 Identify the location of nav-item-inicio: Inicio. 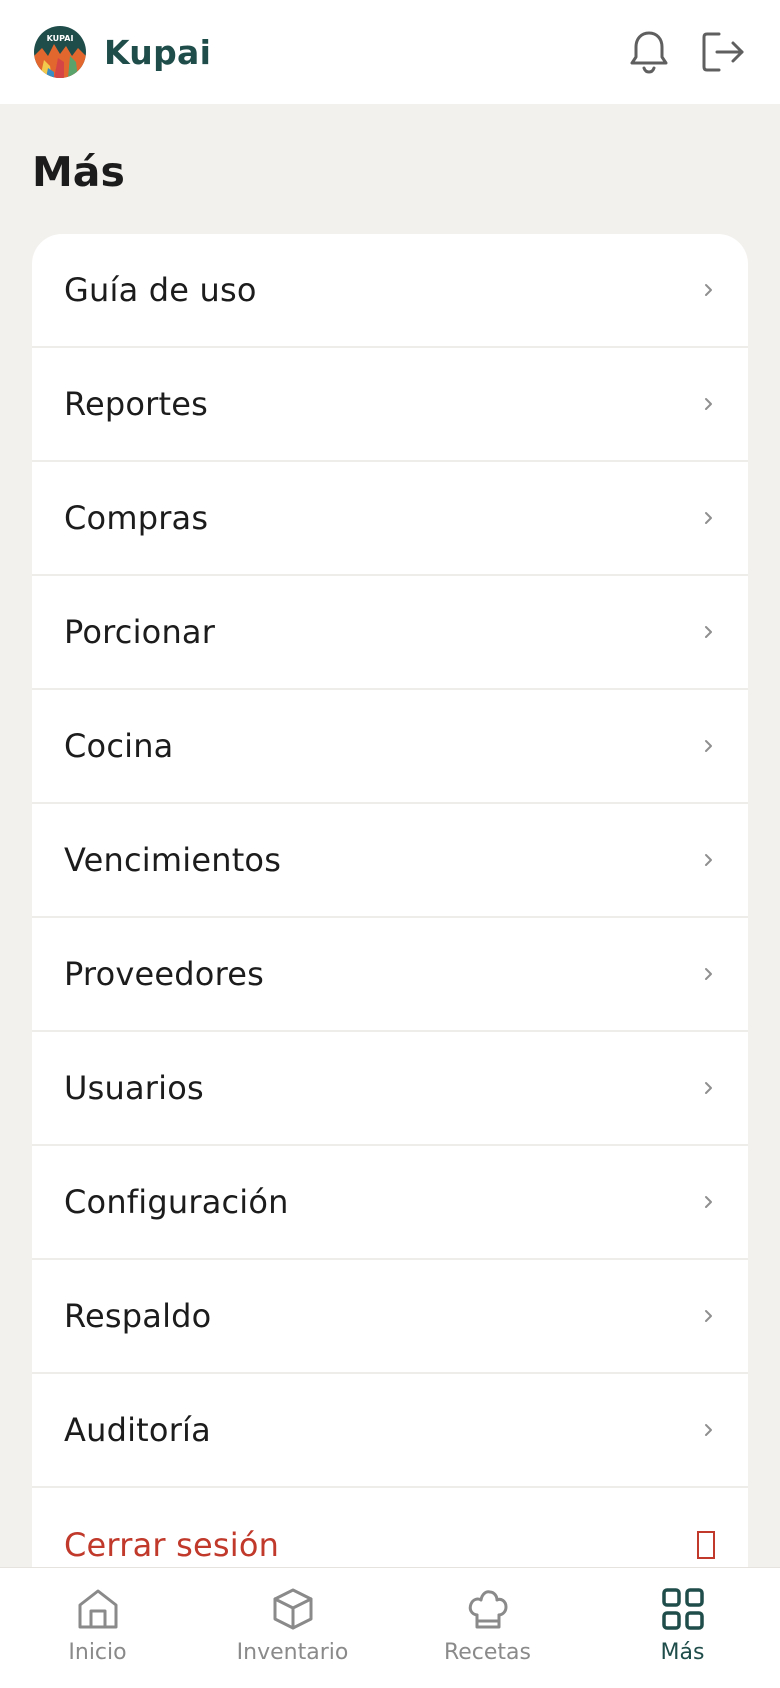
(97, 1628).